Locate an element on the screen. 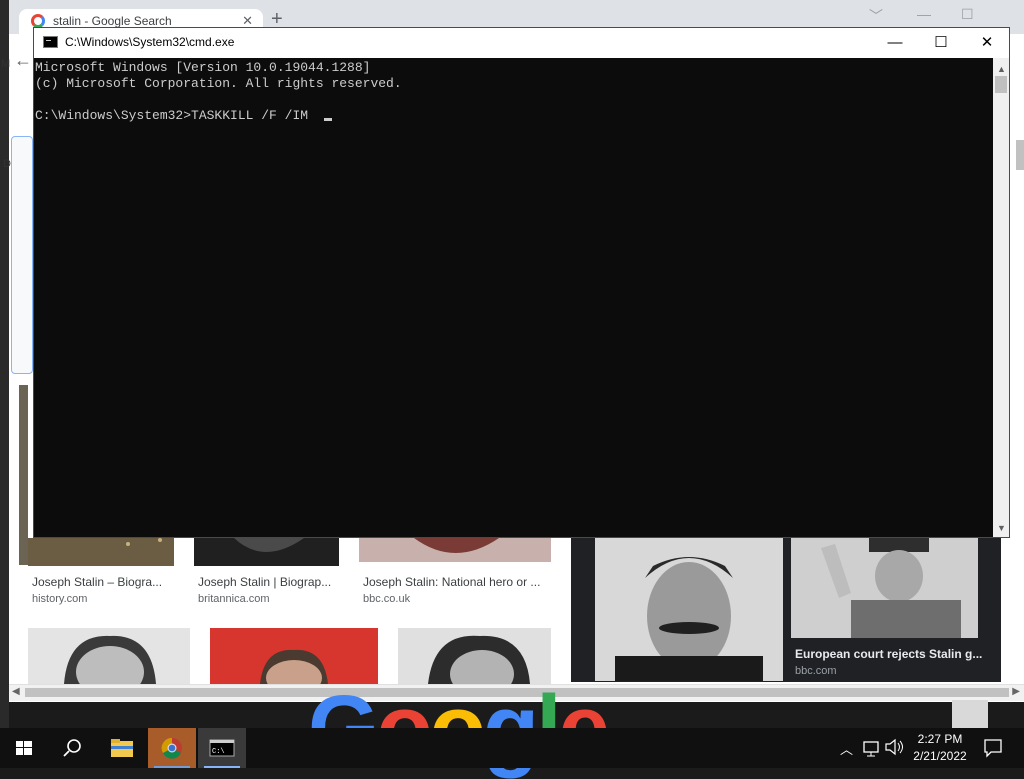  cmd-vertical-scrollbar: ▲ ▼ is located at coordinates (1001, 297).